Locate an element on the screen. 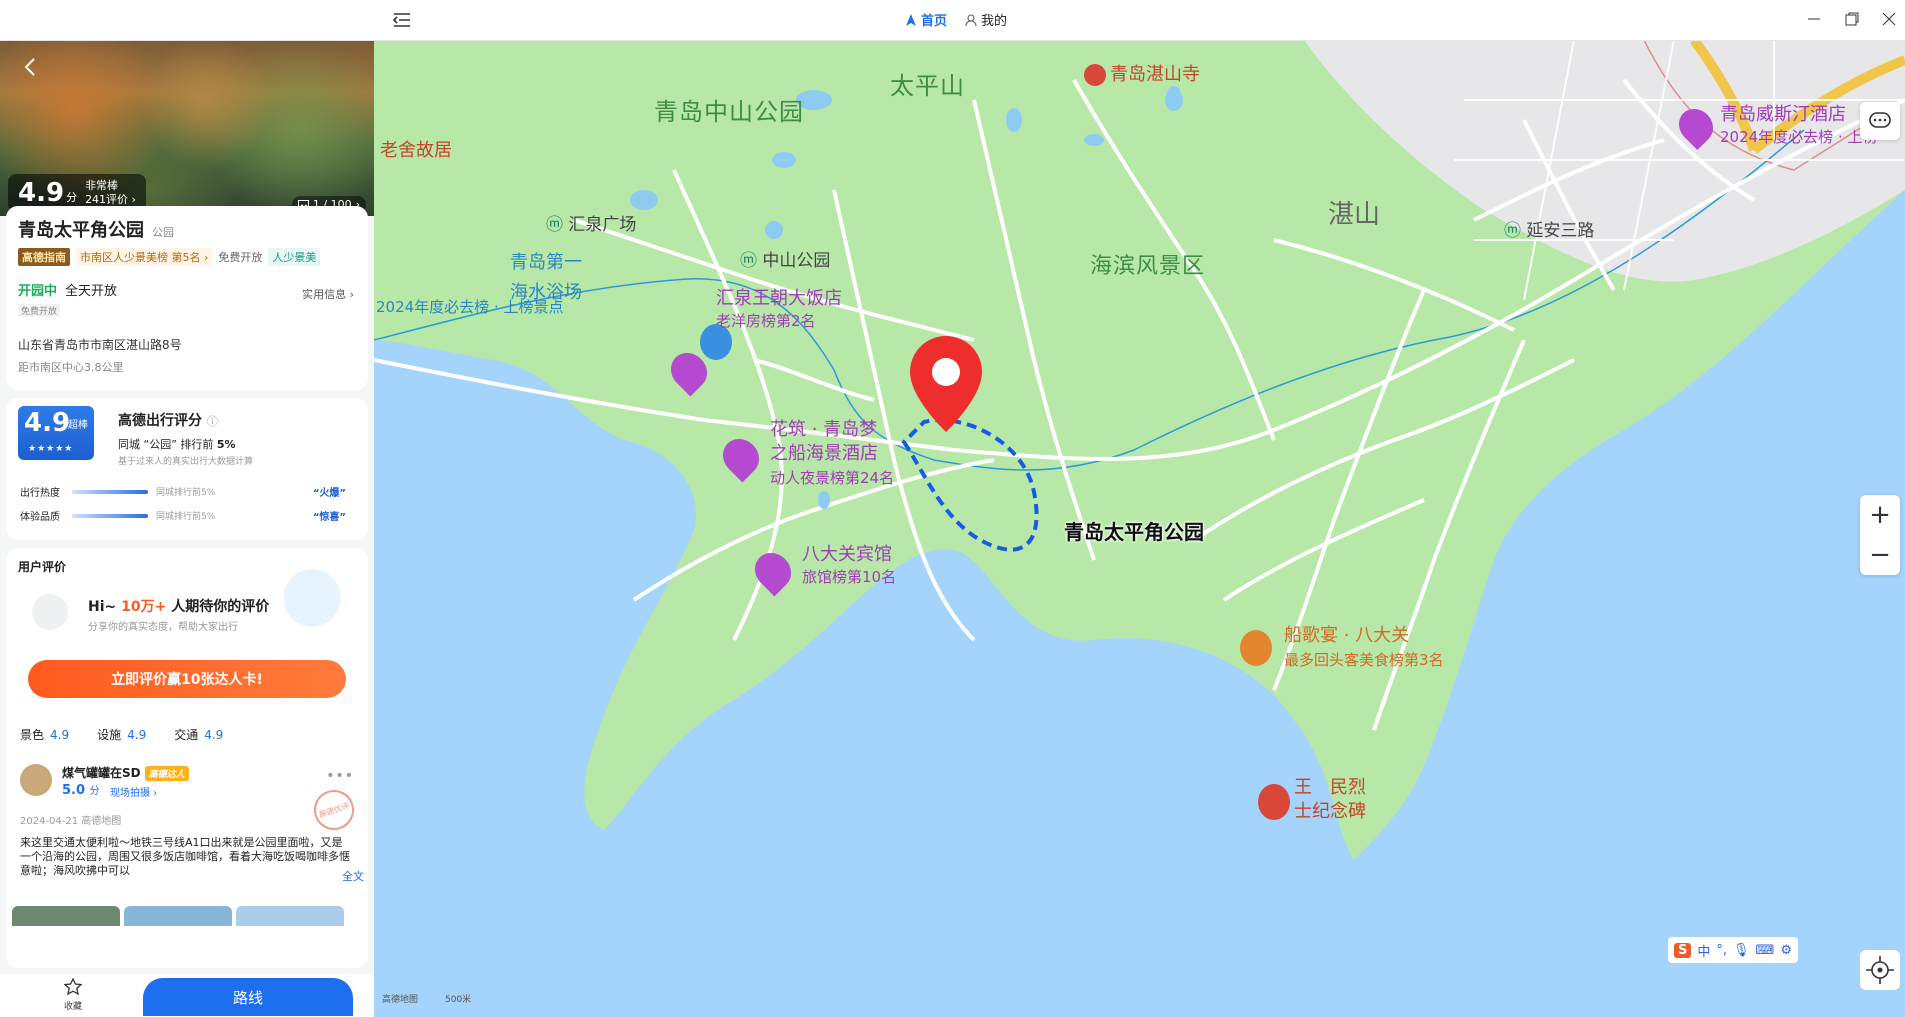  poi-restaurant: 船歌宴 · 八大关 最多回头客美食榜第3名 is located at coordinates (1364, 648).